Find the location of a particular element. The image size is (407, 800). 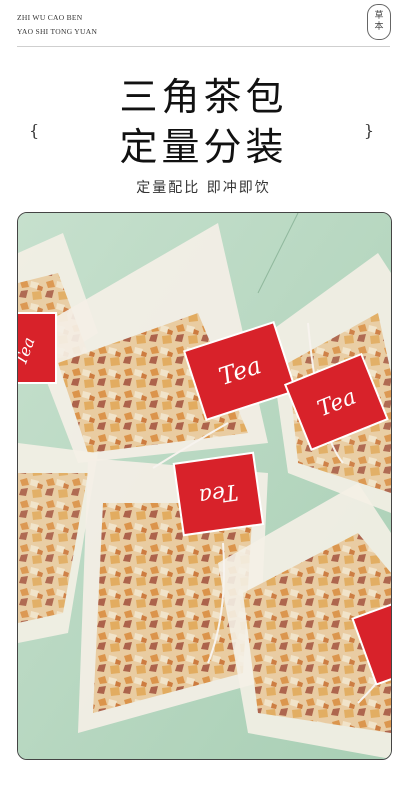

right-brace: } is located at coordinates (368, 130).